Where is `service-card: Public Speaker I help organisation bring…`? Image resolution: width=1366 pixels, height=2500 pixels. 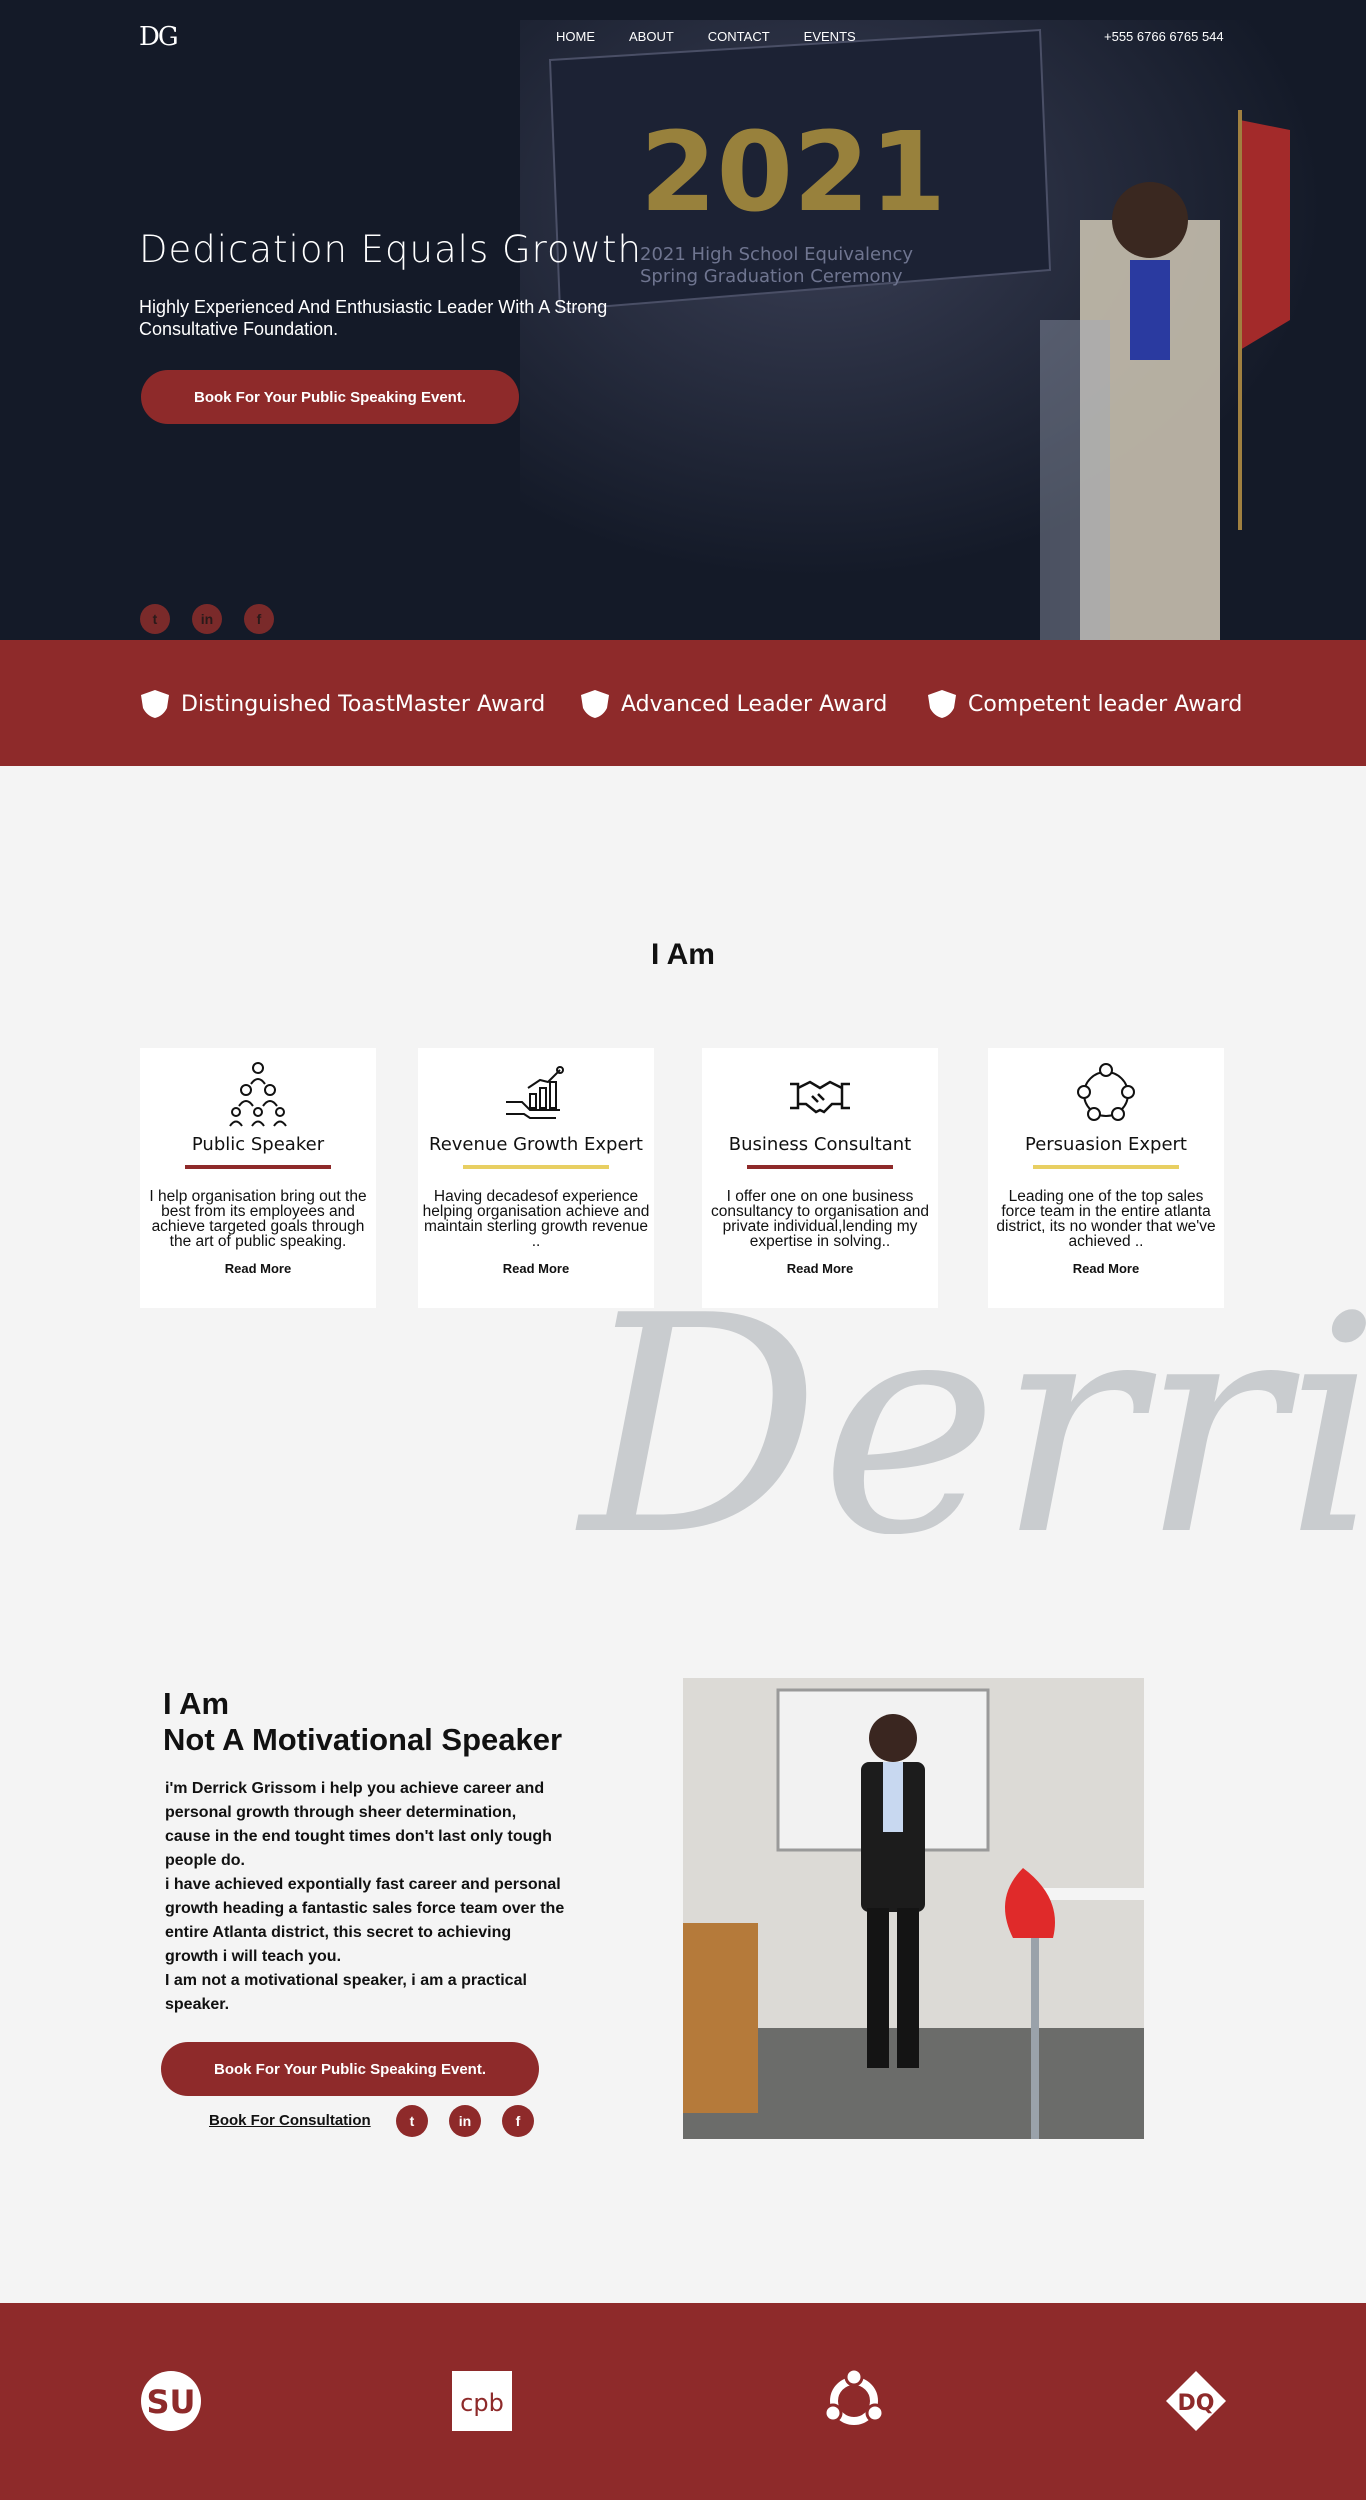 service-card: Public Speaker I help organisation bring… is located at coordinates (258, 1178).